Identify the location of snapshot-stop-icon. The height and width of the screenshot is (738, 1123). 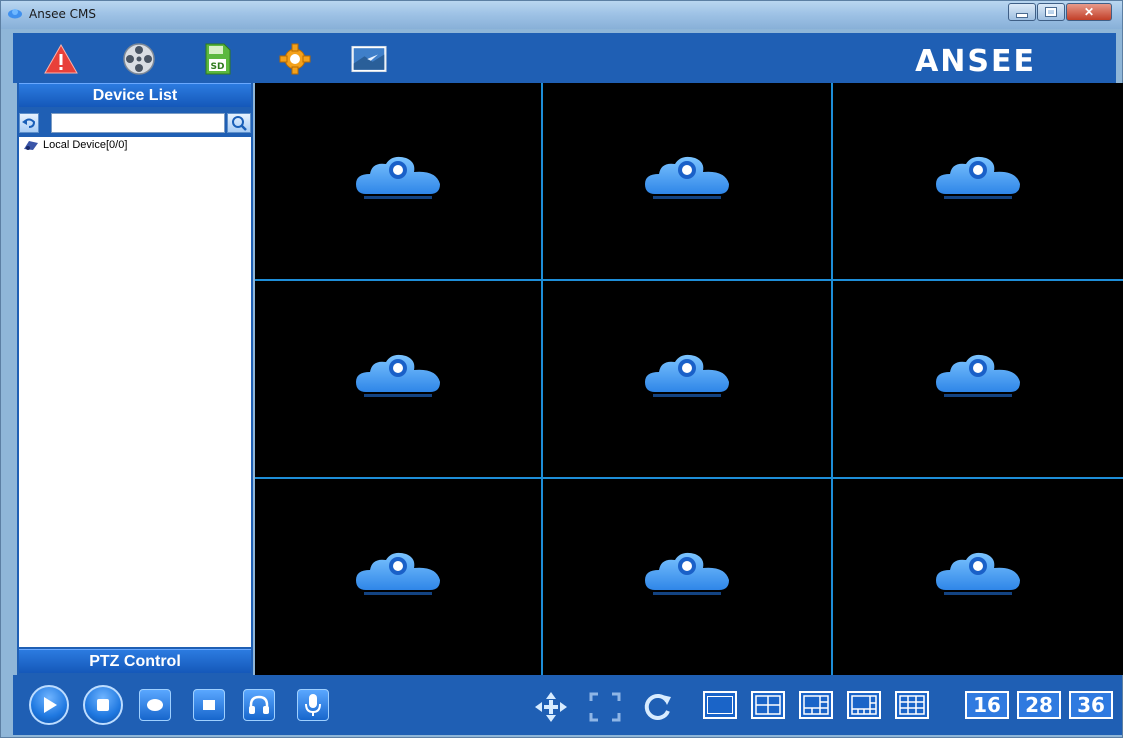
(209, 705).